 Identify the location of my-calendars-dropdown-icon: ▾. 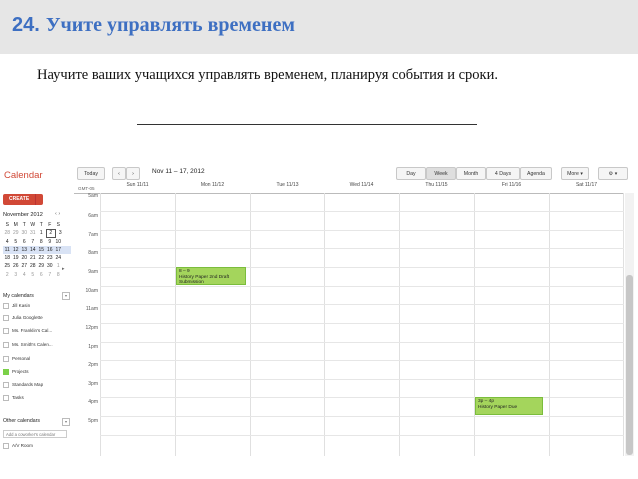
(66, 296).